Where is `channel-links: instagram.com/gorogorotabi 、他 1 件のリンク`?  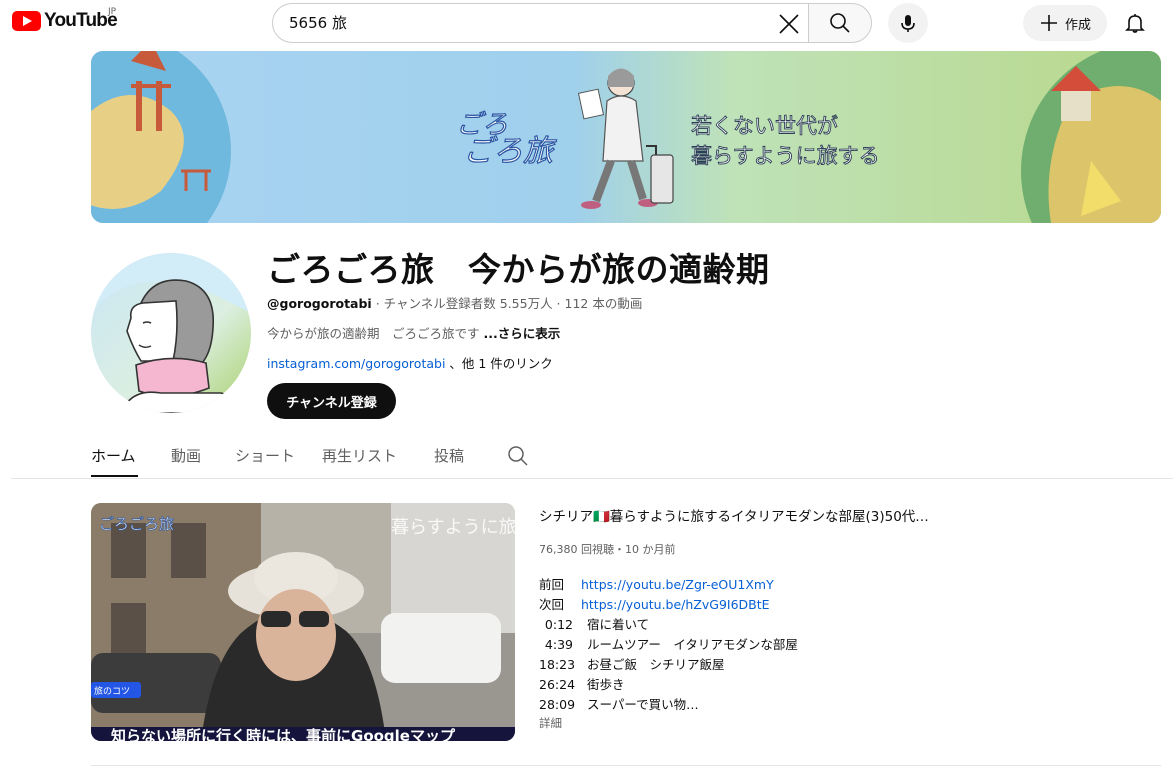 channel-links: instagram.com/gorogorotabi 、他 1 件のリンク is located at coordinates (410, 362).